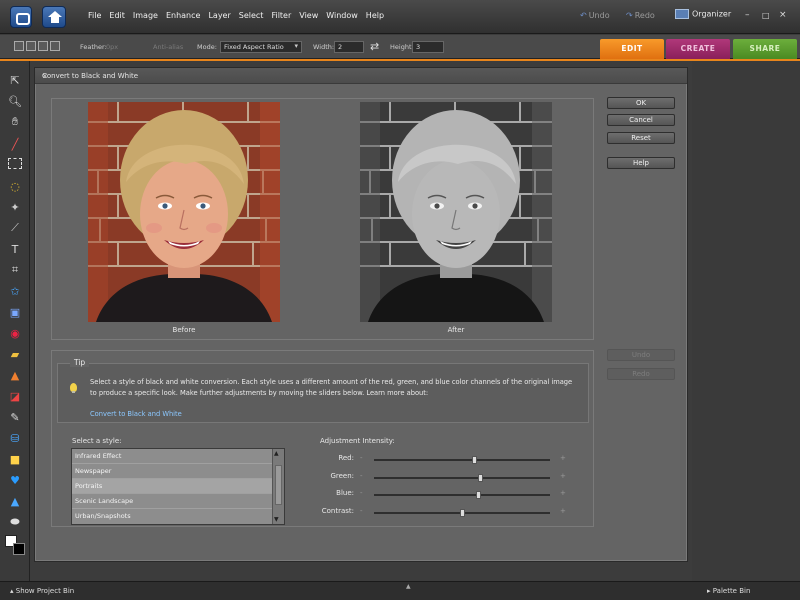 Image resolution: width=800 pixels, height=600 pixels. I want to click on green-slider-thumb, so click(480, 478).